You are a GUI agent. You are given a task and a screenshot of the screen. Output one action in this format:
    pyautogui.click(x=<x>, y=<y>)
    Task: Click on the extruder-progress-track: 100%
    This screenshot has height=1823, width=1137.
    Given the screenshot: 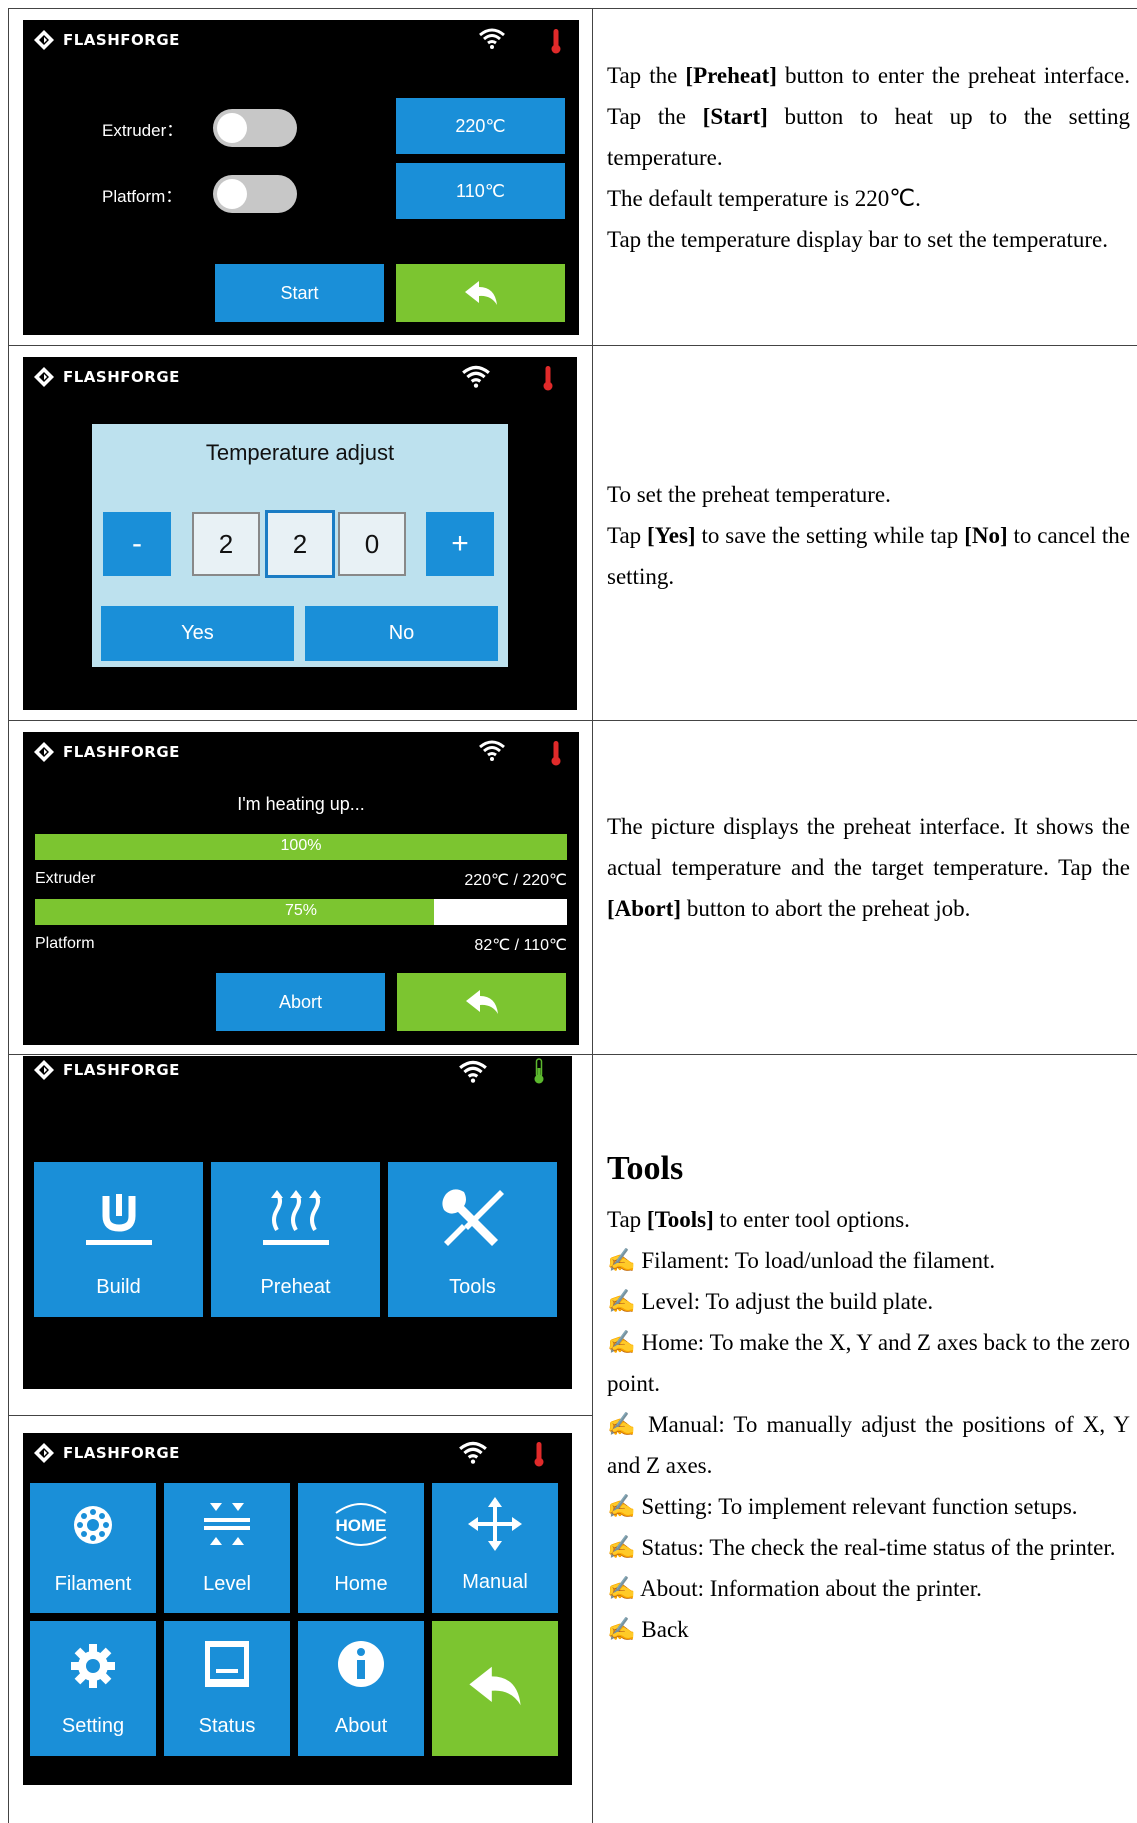 What is the action you would take?
    pyautogui.click(x=301, y=847)
    